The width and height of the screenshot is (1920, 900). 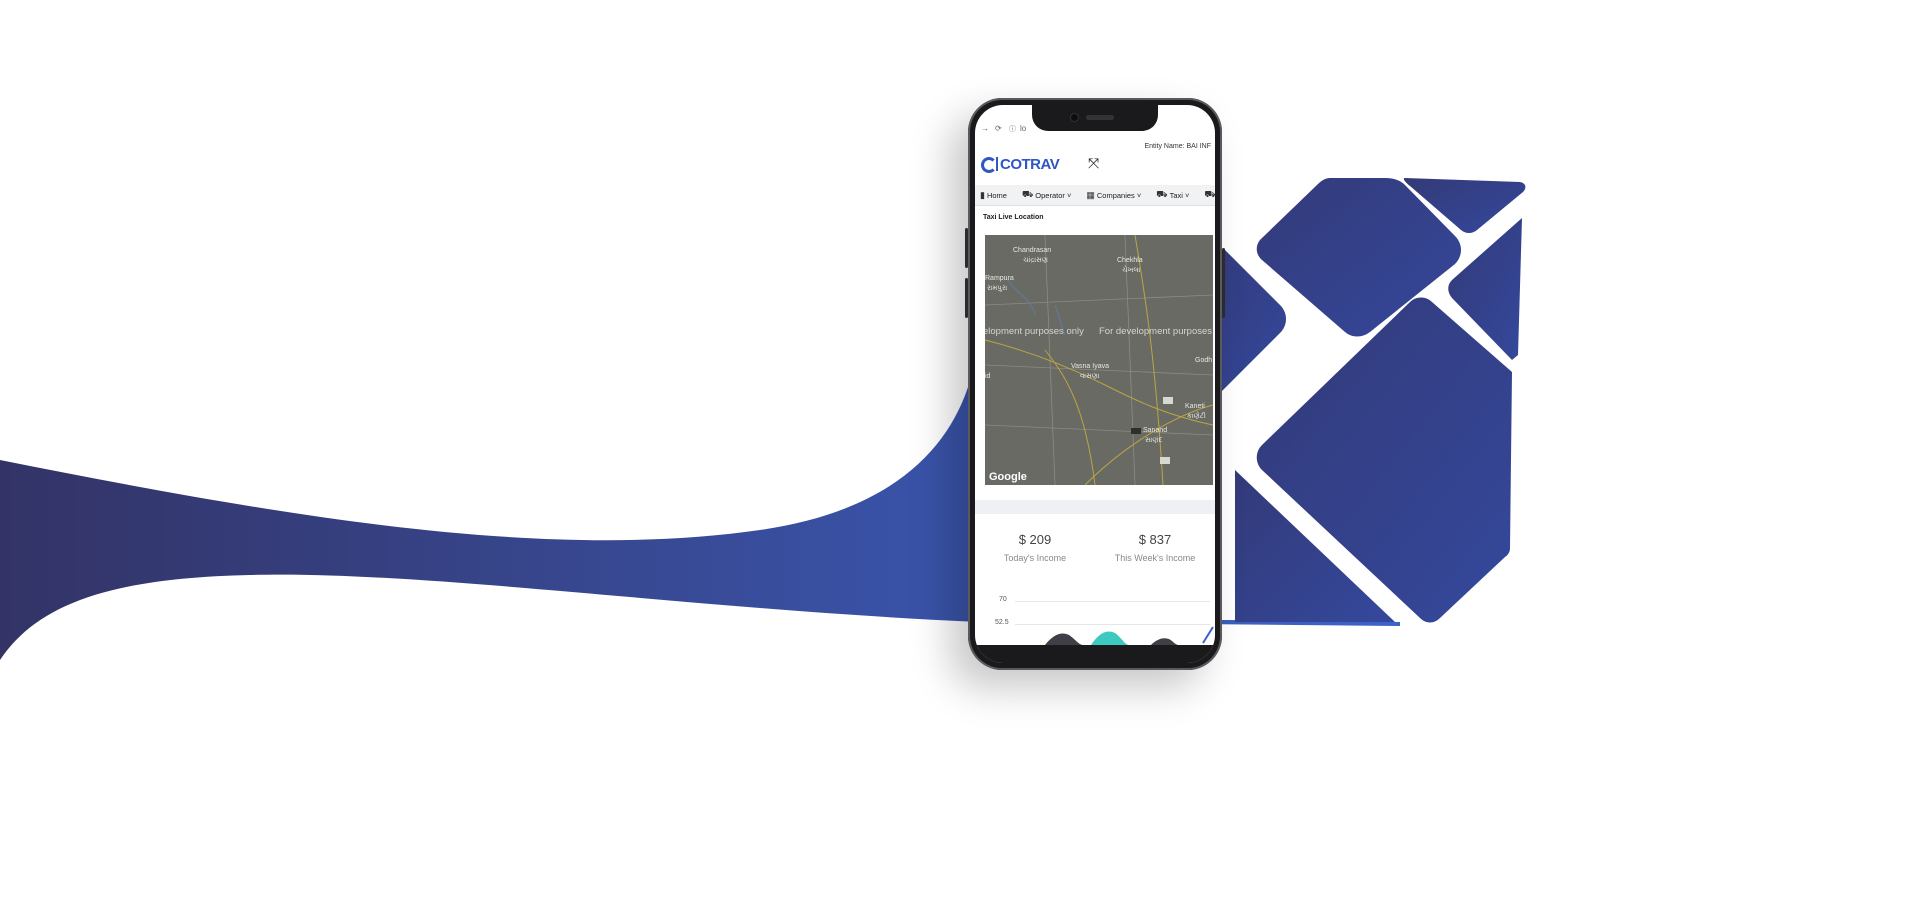 I want to click on map-place-label: કાણેટી, so click(x=1196, y=416).